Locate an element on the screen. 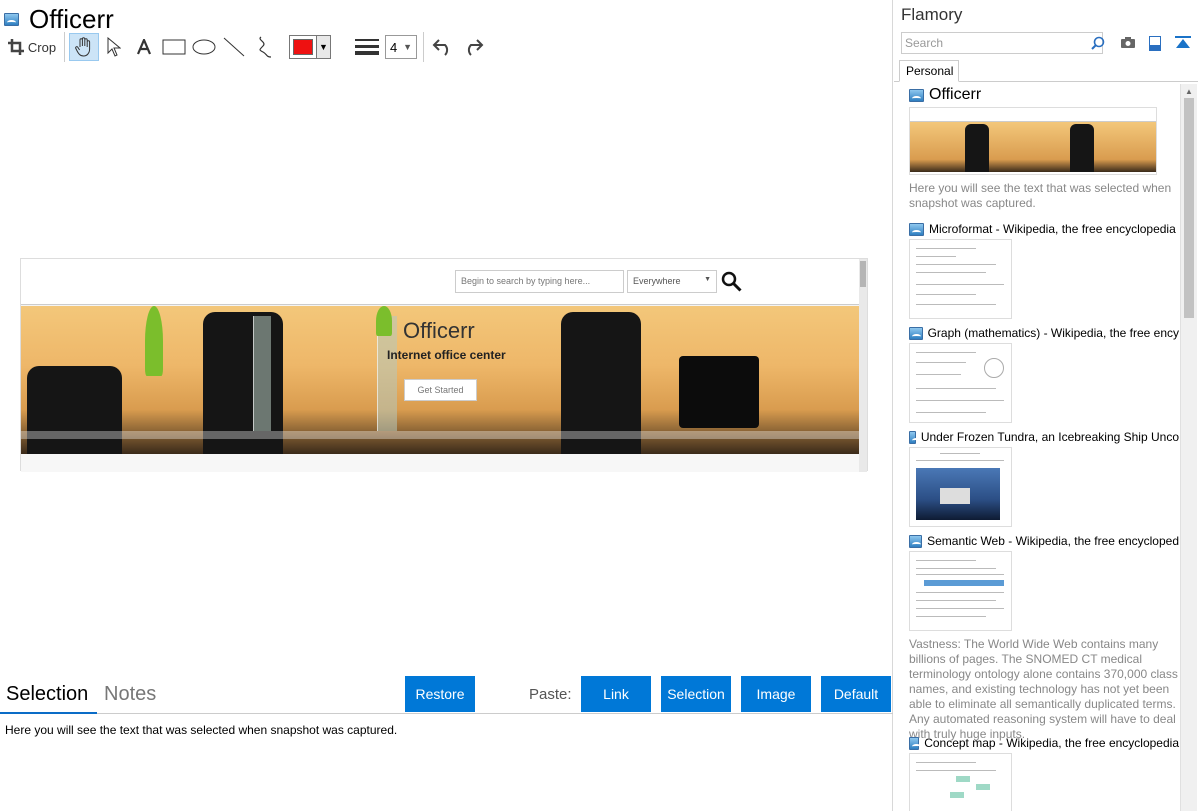 This screenshot has width=1198, height=811. line-width-select: 4 ▼ is located at coordinates (401, 47).